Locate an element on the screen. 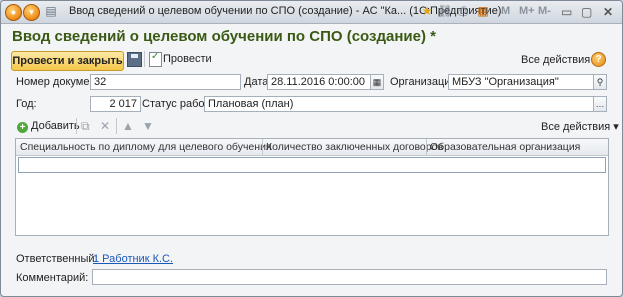  add-row-label: Добавить is located at coordinates (55, 126).